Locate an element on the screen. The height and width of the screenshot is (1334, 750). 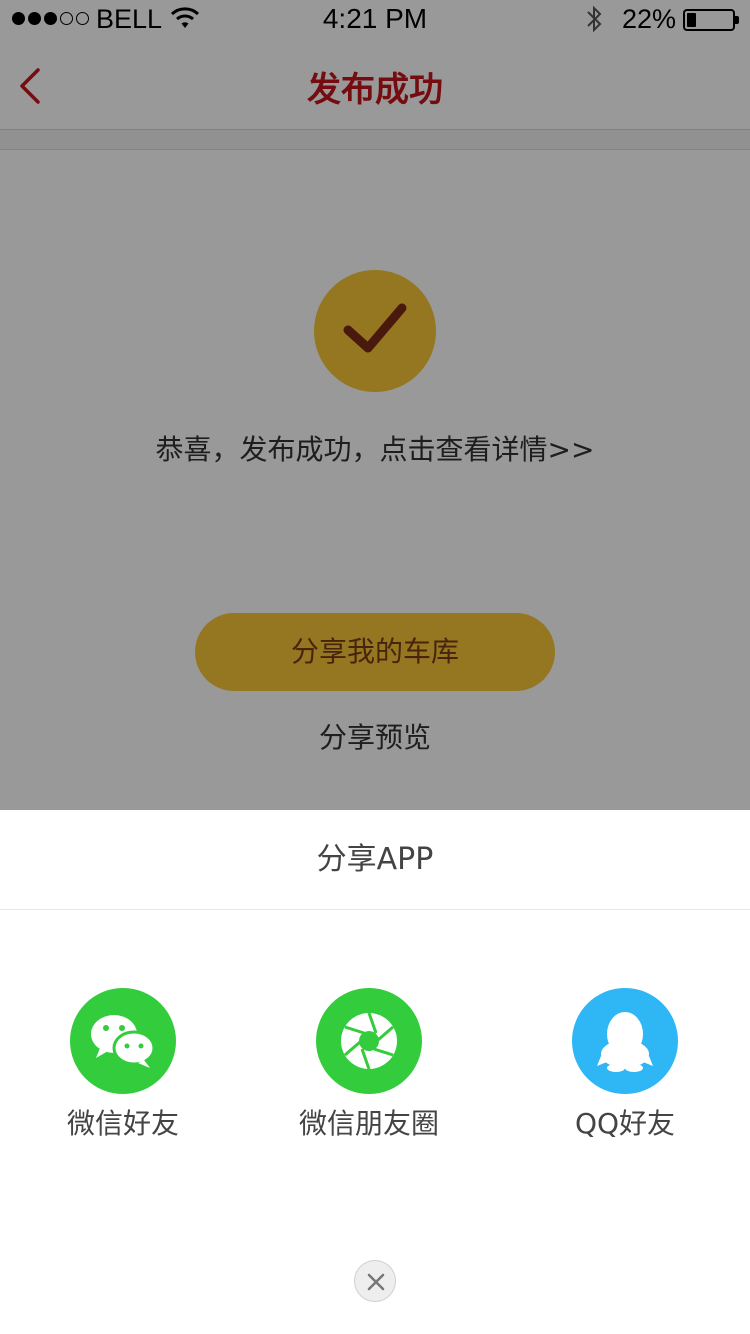
wechat-moments-icon is located at coordinates (369, 1041).